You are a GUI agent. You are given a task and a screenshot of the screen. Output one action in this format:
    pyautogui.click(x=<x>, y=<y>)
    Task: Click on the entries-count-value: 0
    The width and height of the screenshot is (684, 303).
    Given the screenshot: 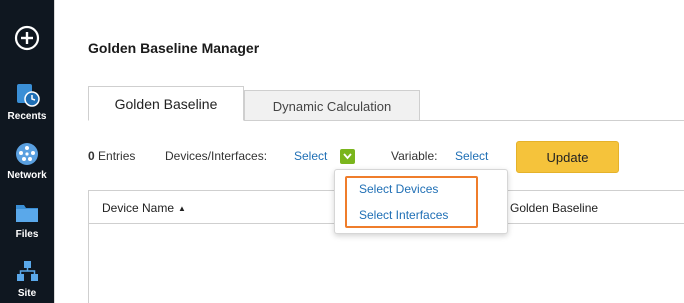 What is the action you would take?
    pyautogui.click(x=91, y=156)
    